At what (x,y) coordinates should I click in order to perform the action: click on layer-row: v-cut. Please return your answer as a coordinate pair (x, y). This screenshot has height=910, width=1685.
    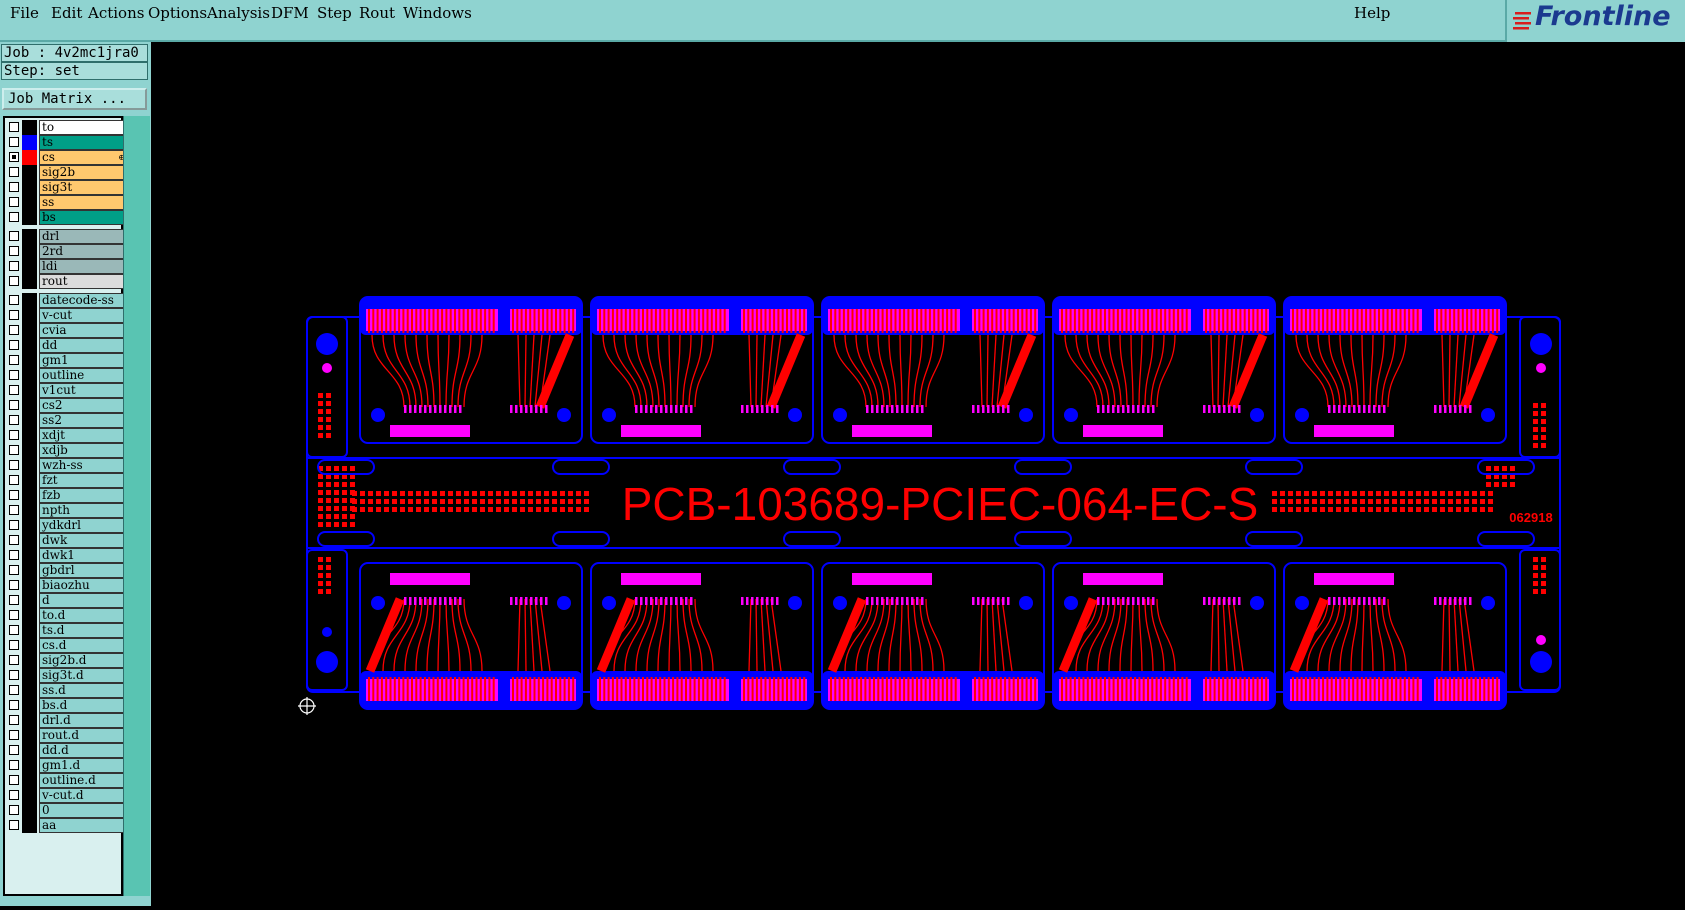
    Looking at the image, I should click on (65, 315).